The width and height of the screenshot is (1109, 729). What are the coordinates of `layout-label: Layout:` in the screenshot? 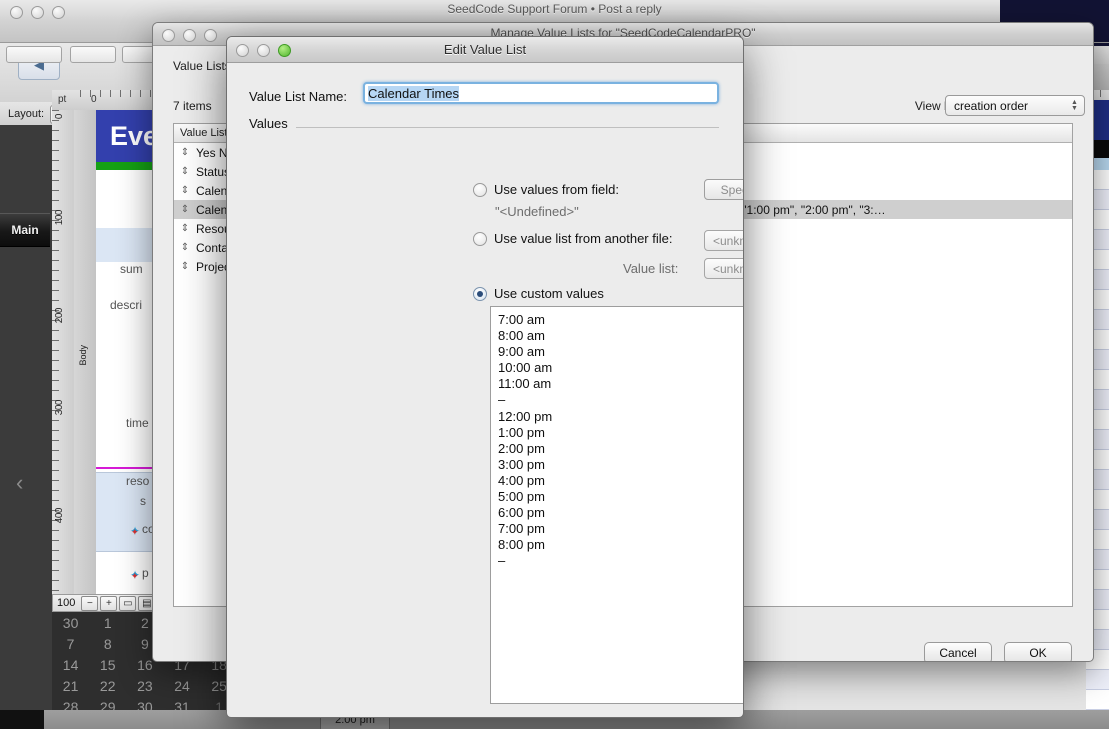 It's located at (26, 114).